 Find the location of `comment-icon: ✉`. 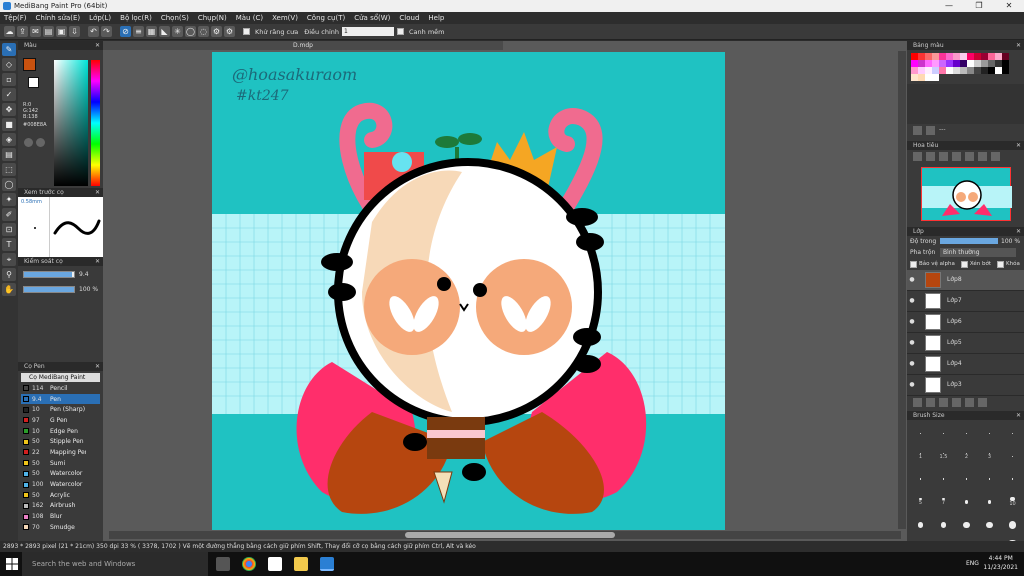

comment-icon: ✉ is located at coordinates (35, 31).